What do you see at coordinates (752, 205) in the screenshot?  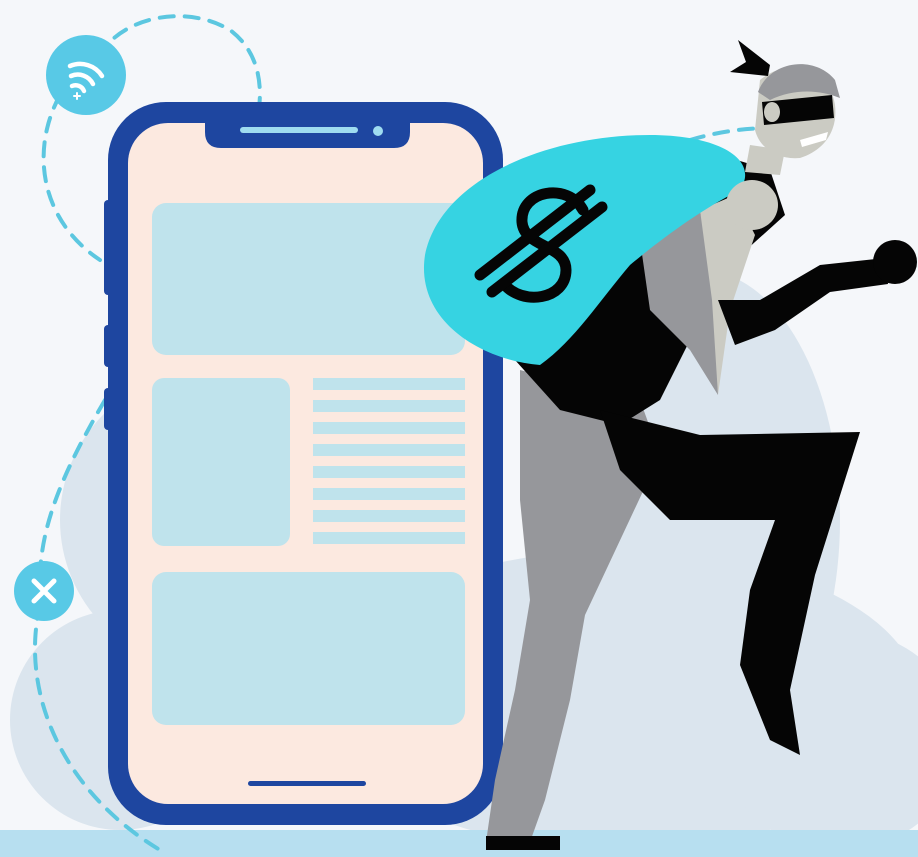 I see `thief-back-hand` at bounding box center [752, 205].